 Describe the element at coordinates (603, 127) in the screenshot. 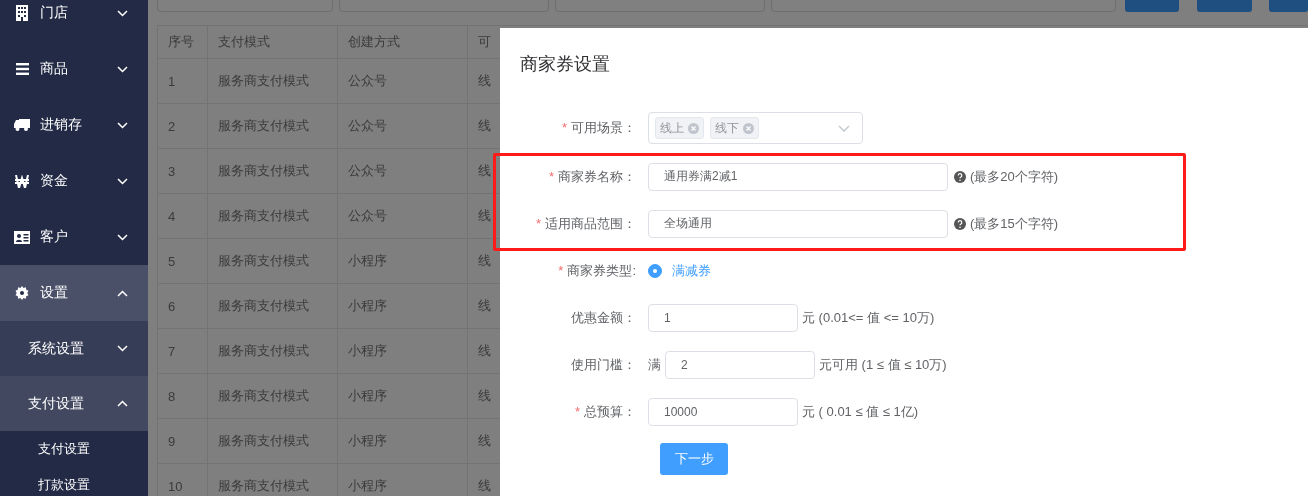

I see `field-label: 可用场景：` at that location.